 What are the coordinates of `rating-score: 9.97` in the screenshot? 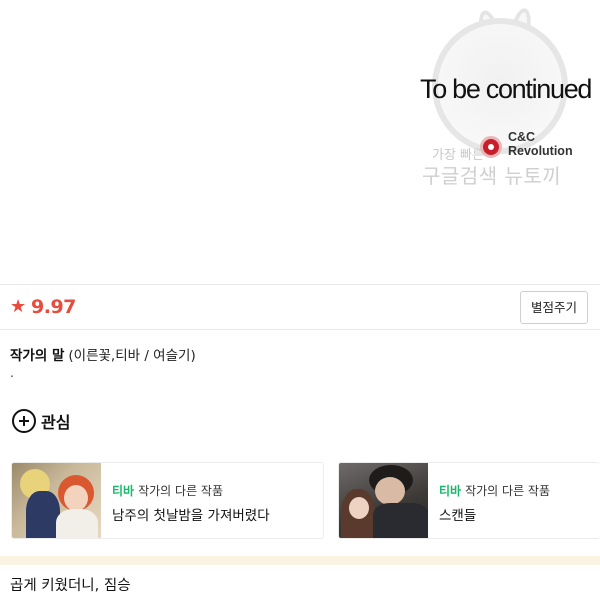 It's located at (53, 307).